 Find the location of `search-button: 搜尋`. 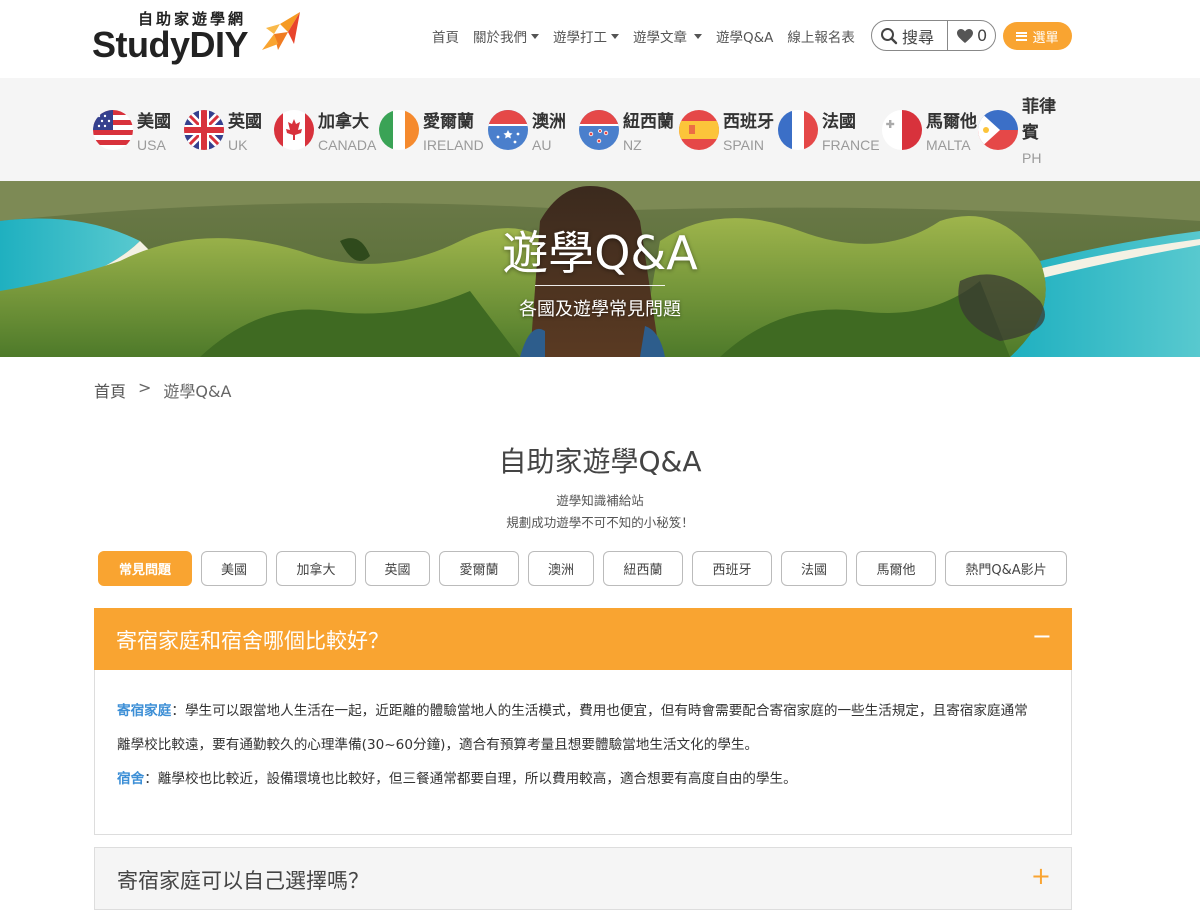

search-button: 搜尋 is located at coordinates (910, 35).